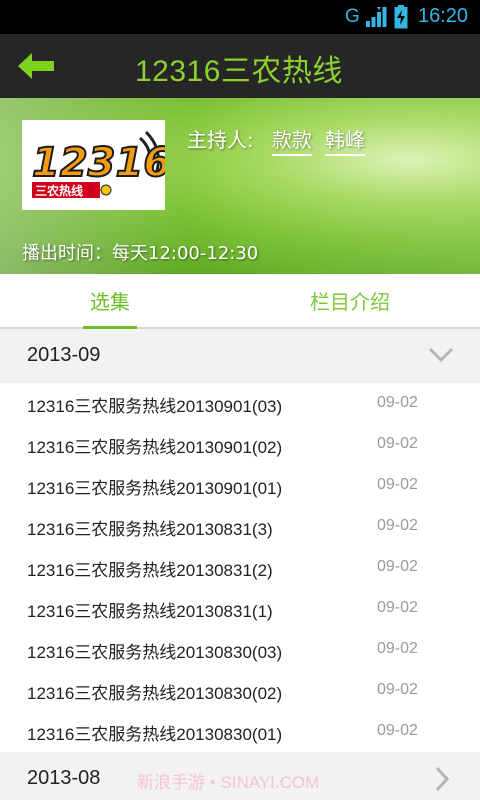  I want to click on svg-text: 三农热线, so click(59, 190).